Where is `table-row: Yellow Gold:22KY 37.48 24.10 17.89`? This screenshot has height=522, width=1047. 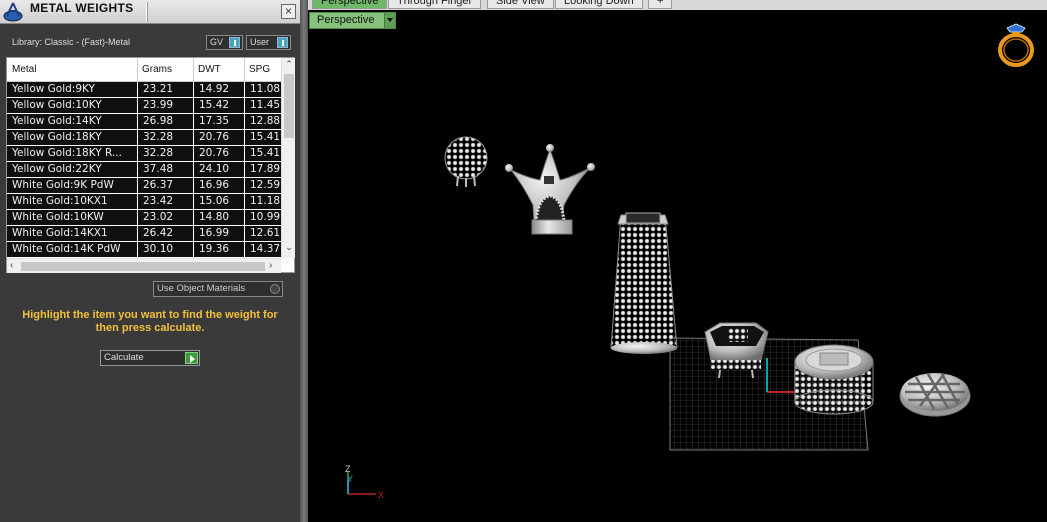 table-row: Yellow Gold:22KY 37.48 24.10 17.89 is located at coordinates (144, 170).